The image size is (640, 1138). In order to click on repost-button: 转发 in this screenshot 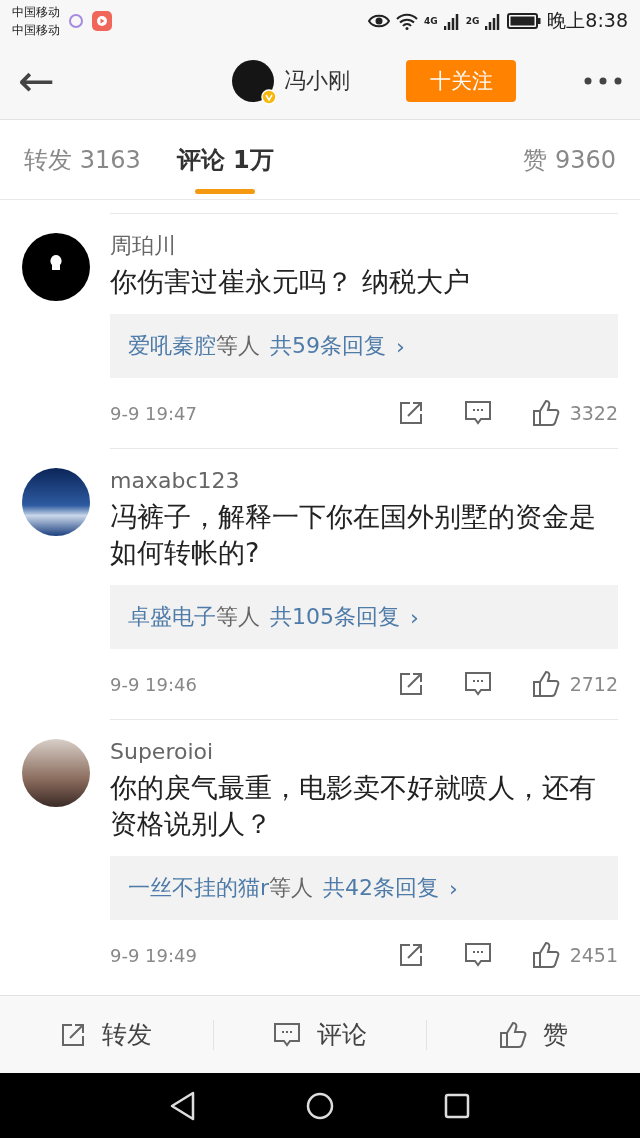, I will do `click(106, 1034)`.